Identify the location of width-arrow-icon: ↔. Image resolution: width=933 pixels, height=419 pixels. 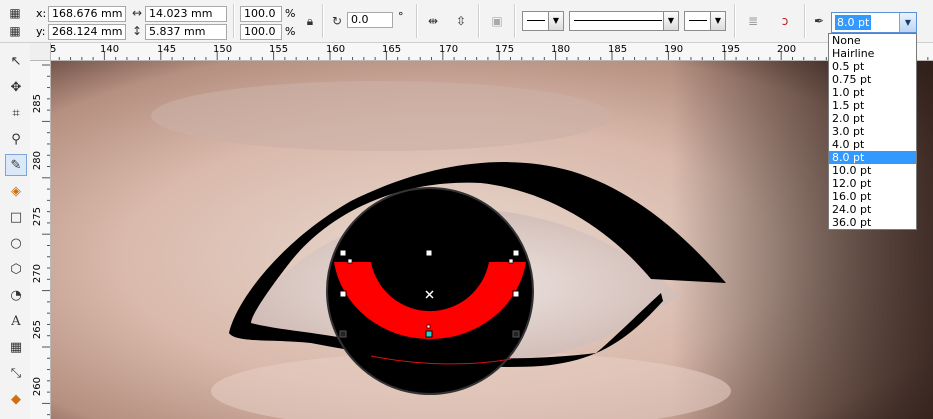
(137, 13).